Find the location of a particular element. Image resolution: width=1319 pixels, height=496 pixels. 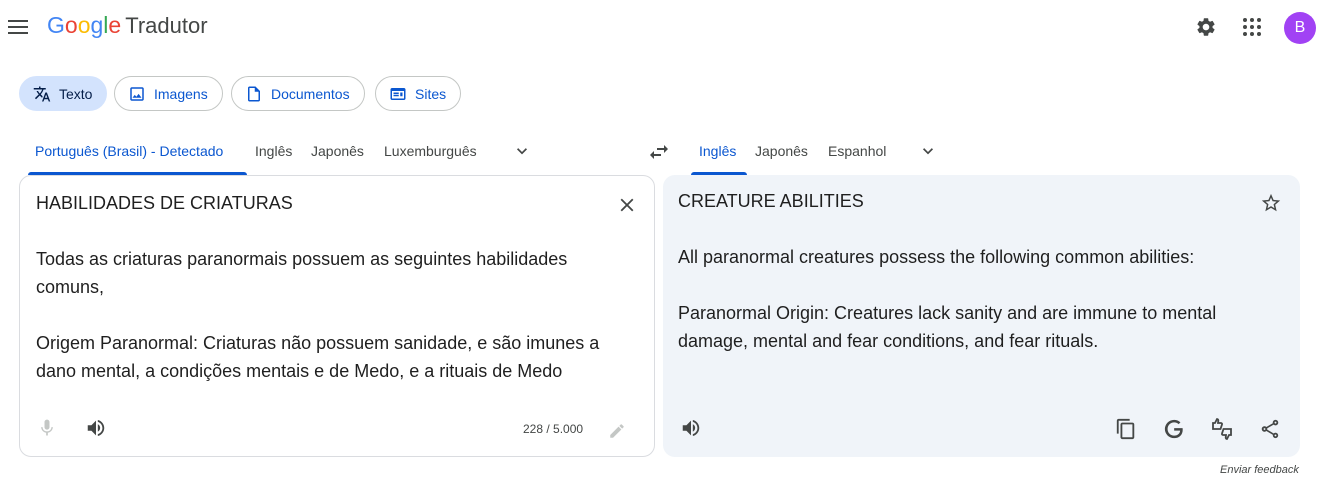

google-g-icon is located at coordinates (1173, 429).